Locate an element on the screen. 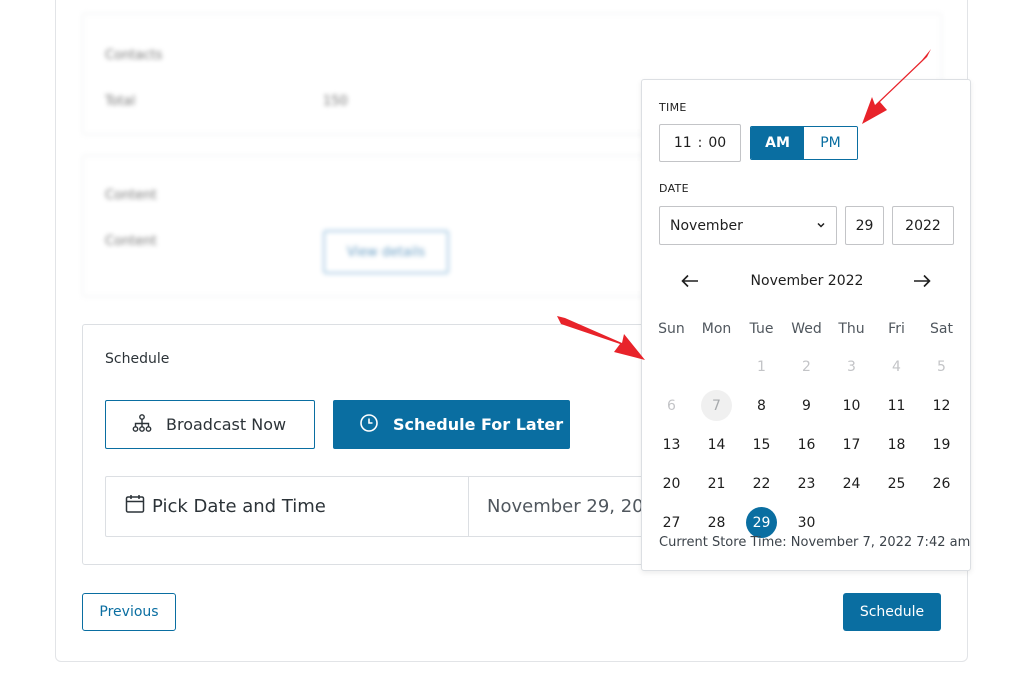  day-cell: 11 is located at coordinates (896, 405).